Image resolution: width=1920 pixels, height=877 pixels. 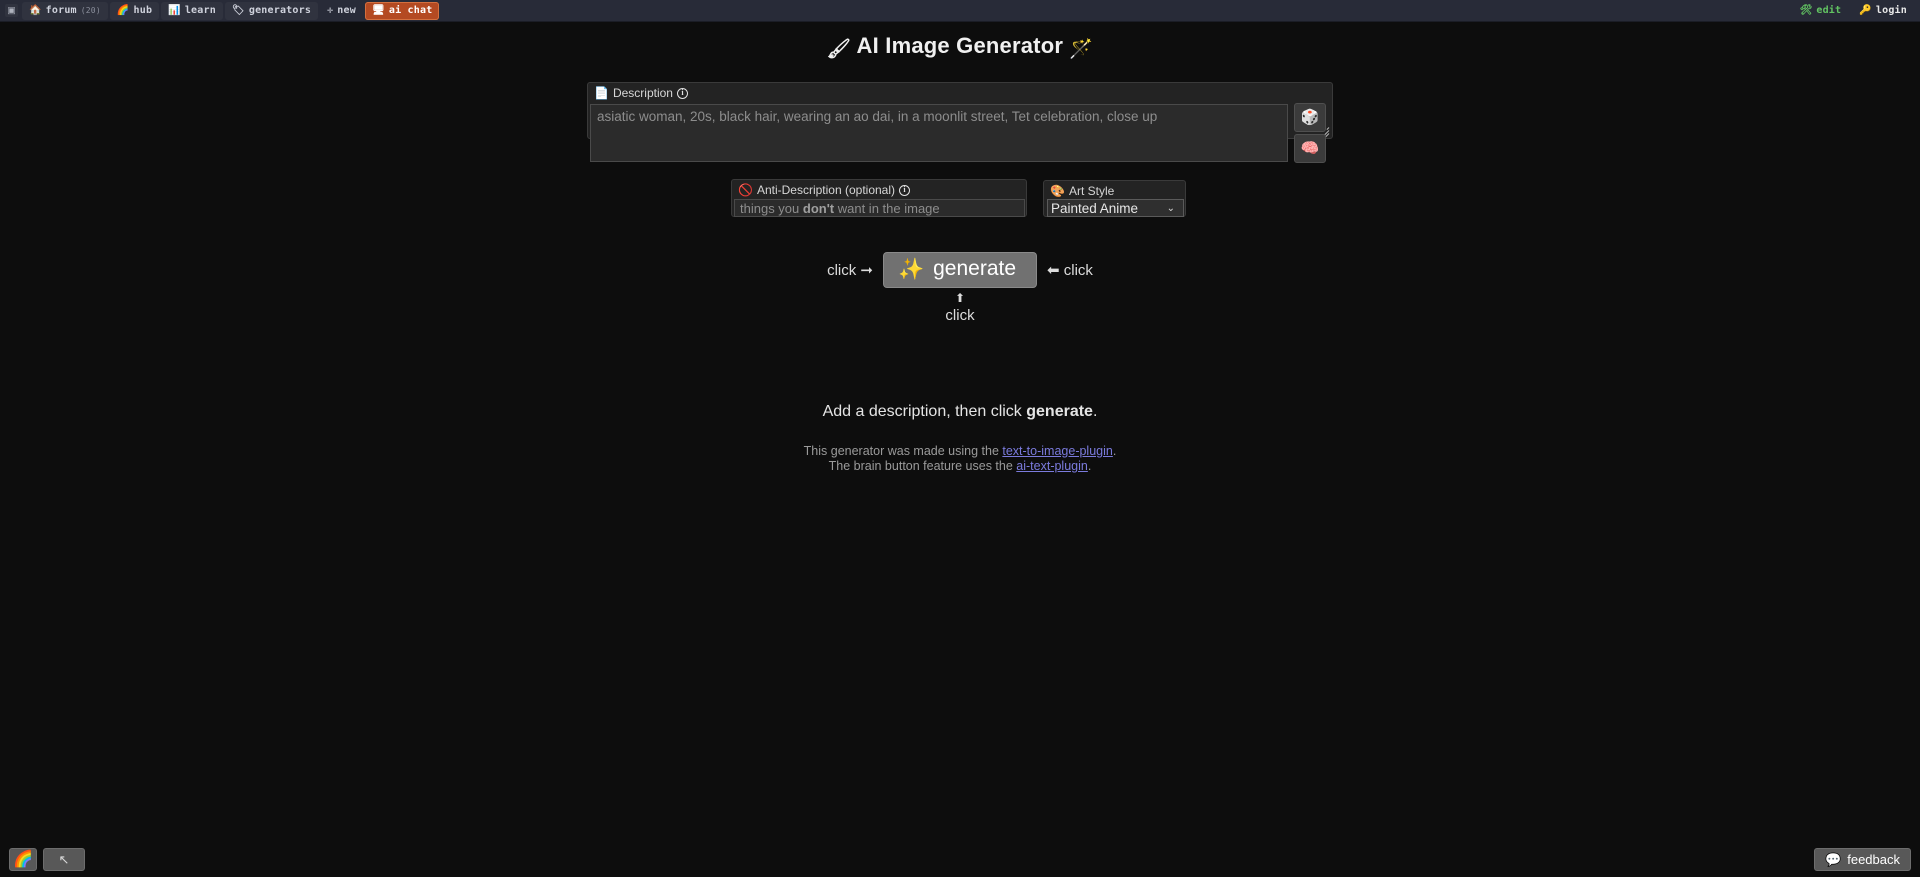 I want to click on text-to-image-plugin-link: text-to-image-plugin, so click(x=1057, y=451).